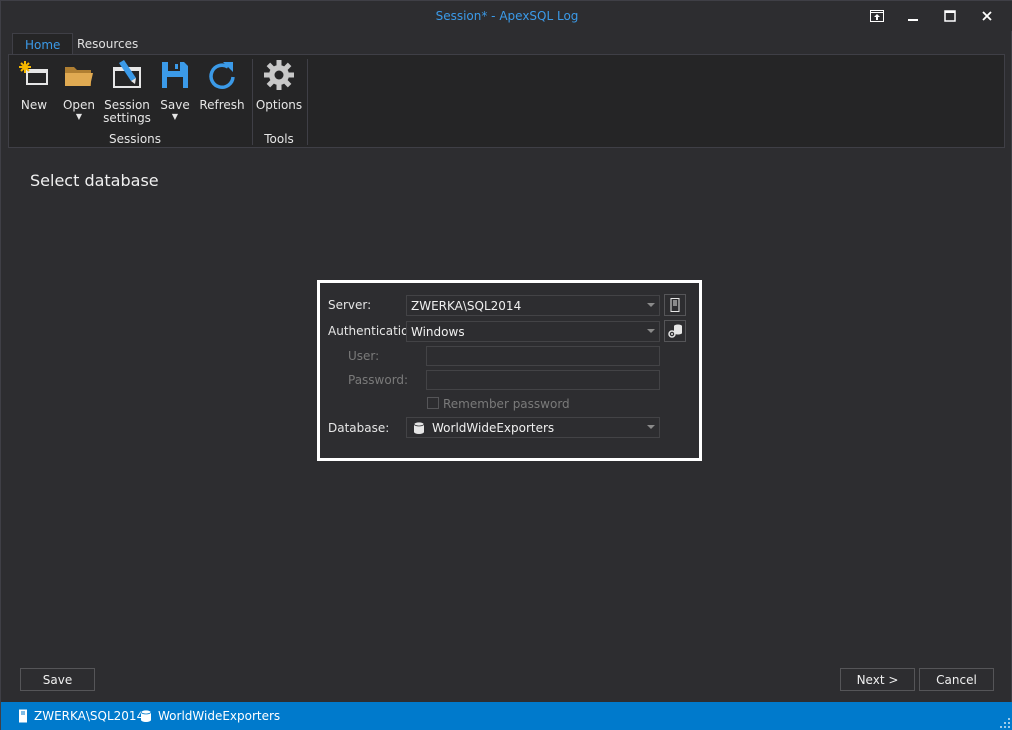 The width and height of the screenshot is (1012, 730). I want to click on new-label: New, so click(34, 105).